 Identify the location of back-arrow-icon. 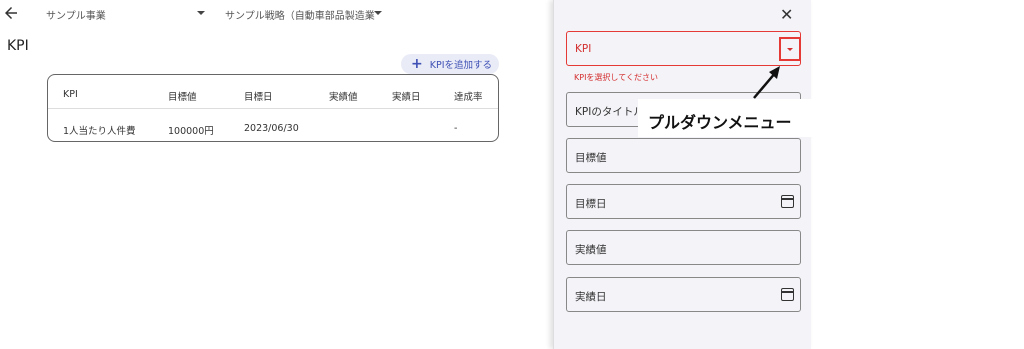
(11, 13).